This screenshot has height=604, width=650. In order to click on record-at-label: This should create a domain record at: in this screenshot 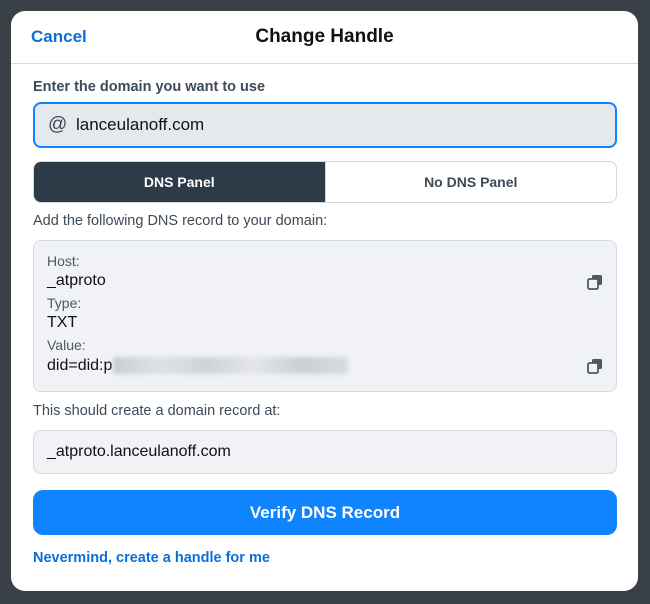, I will do `click(157, 411)`.